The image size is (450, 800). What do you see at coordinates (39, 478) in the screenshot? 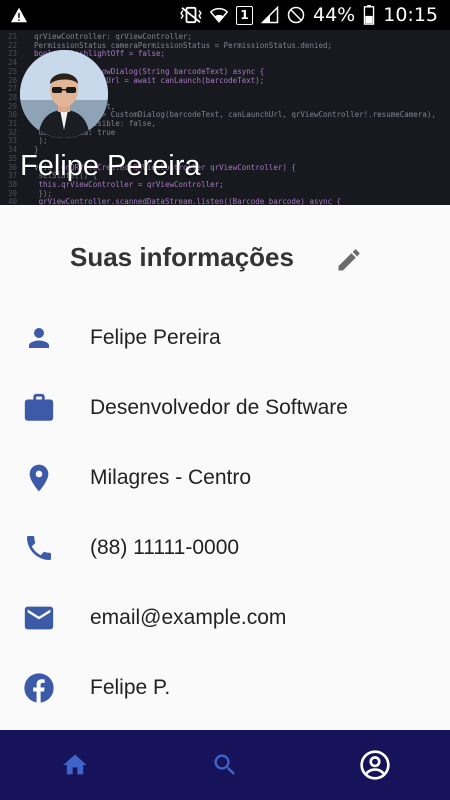
I see `location-pin-icon` at bounding box center [39, 478].